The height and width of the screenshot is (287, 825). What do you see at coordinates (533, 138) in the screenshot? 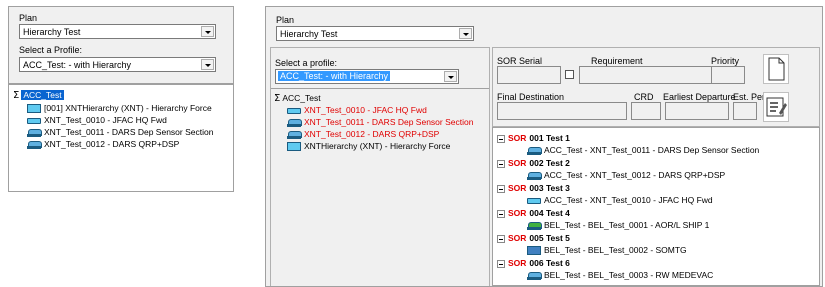
I see `sor-item: SOR 001 Test 1` at bounding box center [533, 138].